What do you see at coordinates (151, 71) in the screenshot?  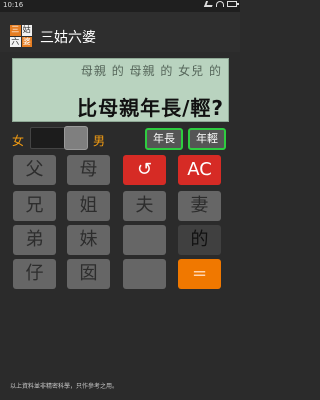 I see `relation-chain: 母親 的 母親 的 女兒 的` at bounding box center [151, 71].